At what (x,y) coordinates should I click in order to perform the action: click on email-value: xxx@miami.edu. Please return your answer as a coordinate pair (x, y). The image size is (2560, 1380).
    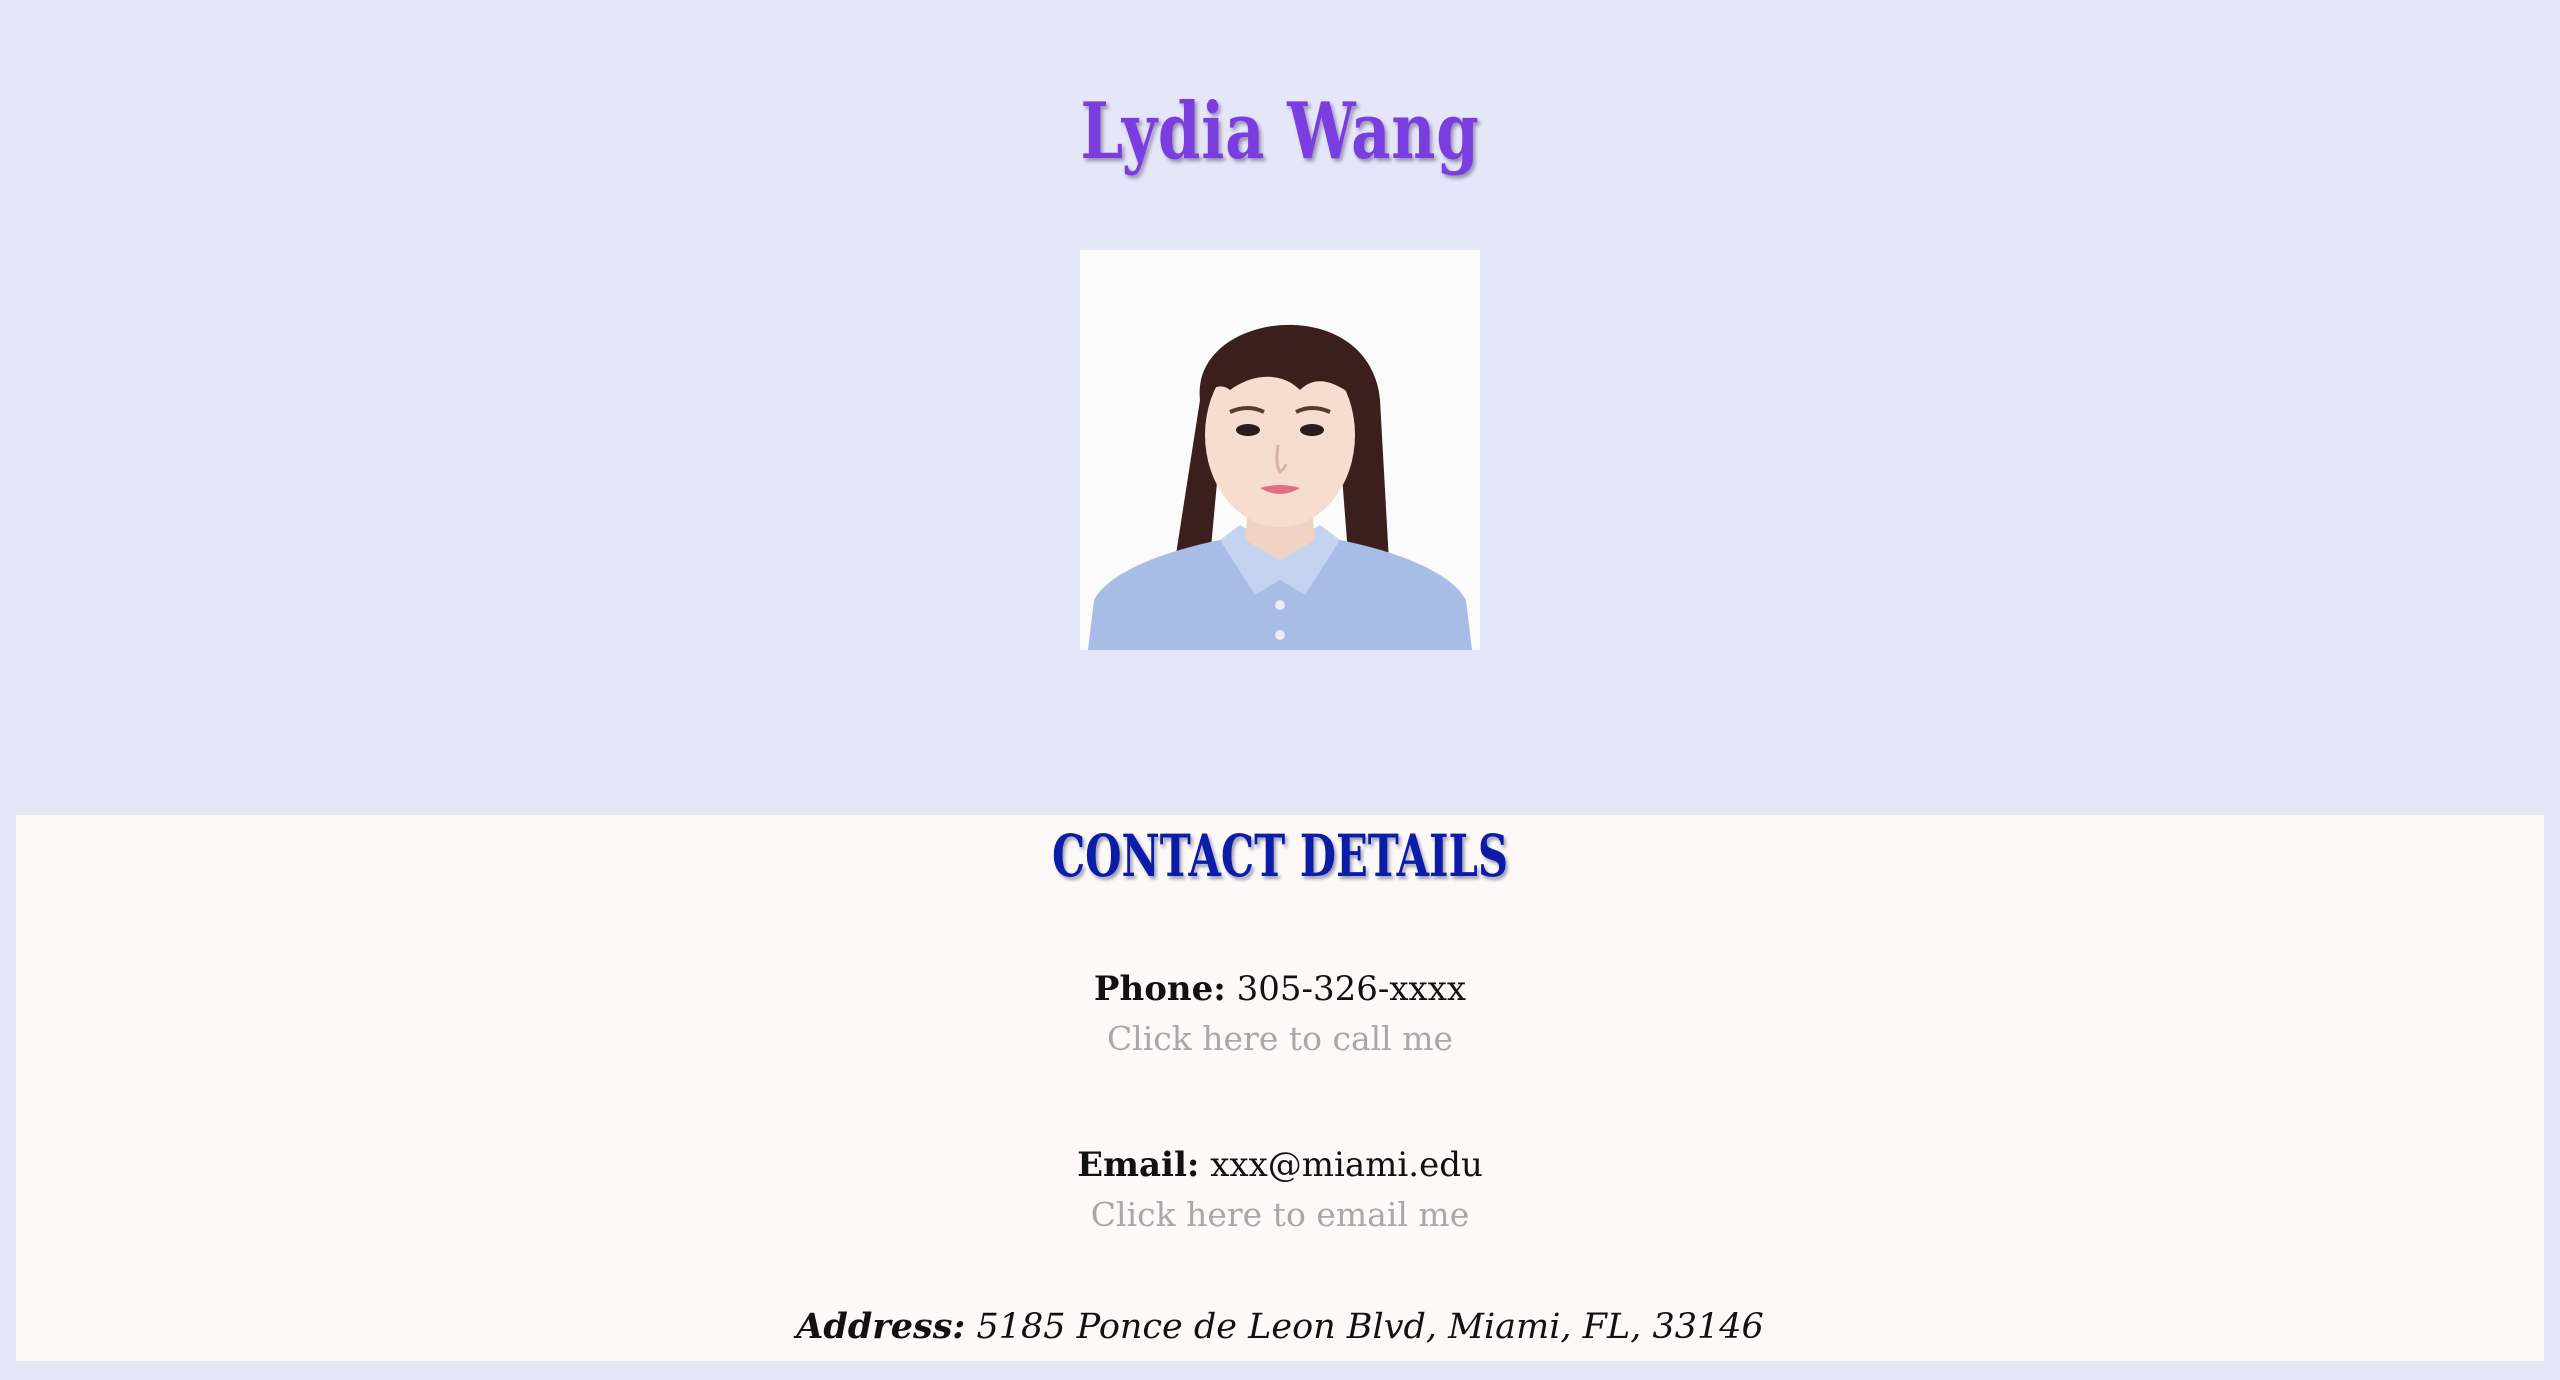
    Looking at the image, I should click on (1346, 1165).